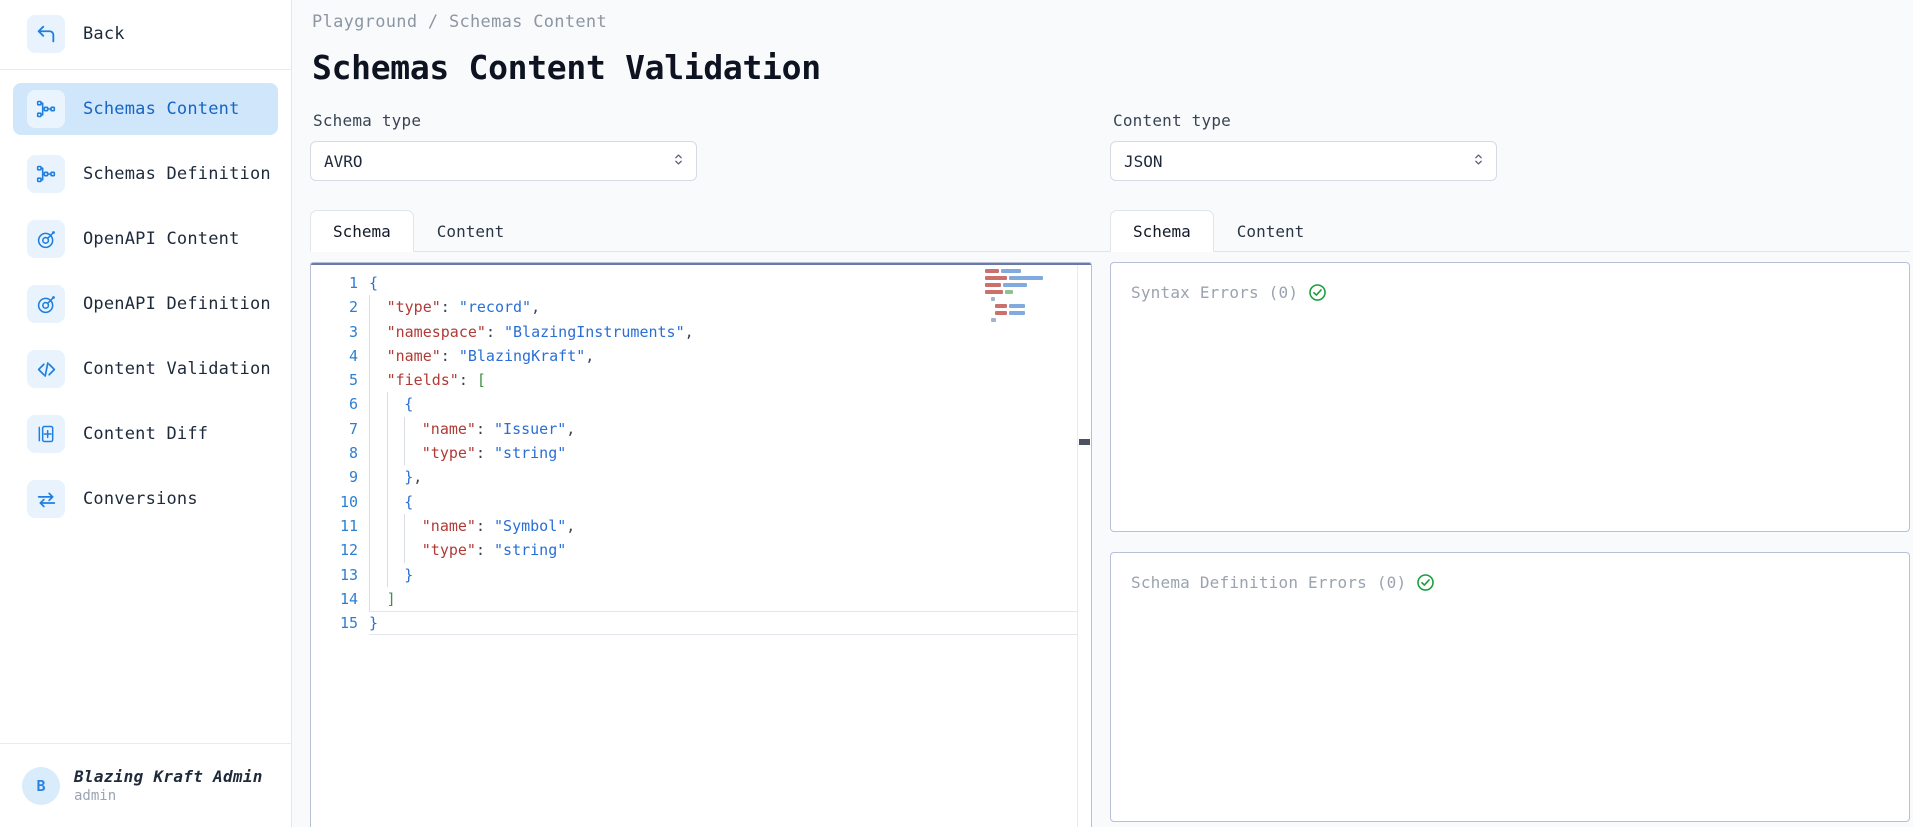 Image resolution: width=1913 pixels, height=827 pixels. What do you see at coordinates (1317, 292) in the screenshot?
I see `check-circle-icon` at bounding box center [1317, 292].